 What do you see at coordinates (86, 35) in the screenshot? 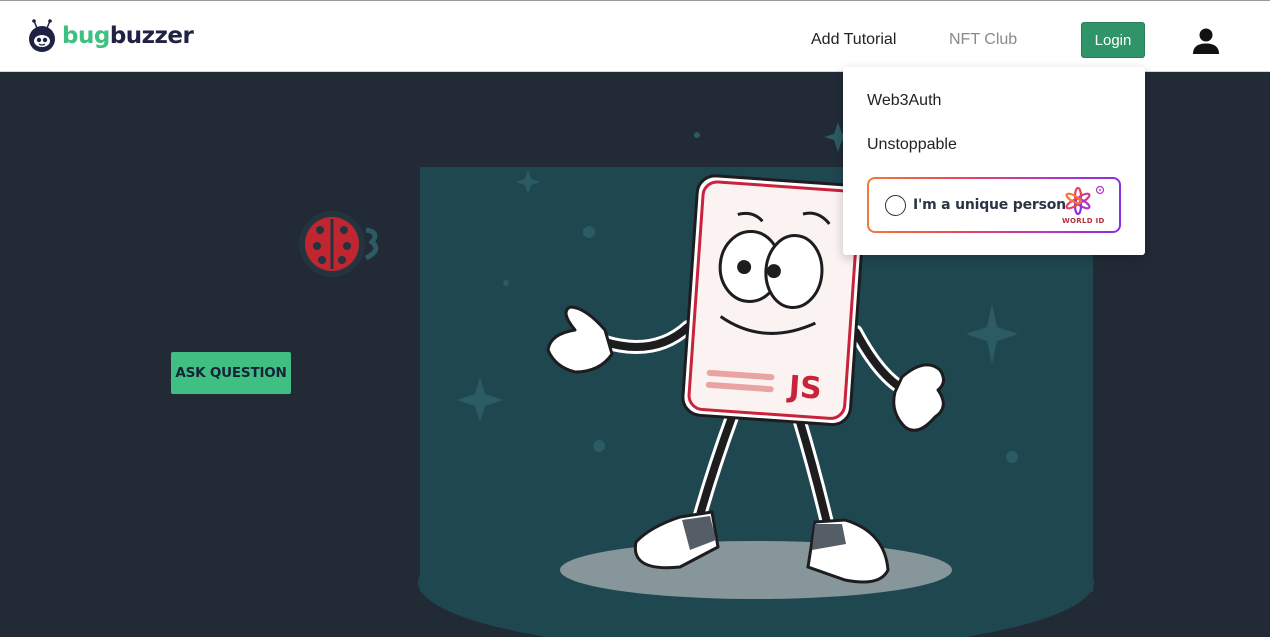
I see `brand-name-bug: bug` at bounding box center [86, 35].